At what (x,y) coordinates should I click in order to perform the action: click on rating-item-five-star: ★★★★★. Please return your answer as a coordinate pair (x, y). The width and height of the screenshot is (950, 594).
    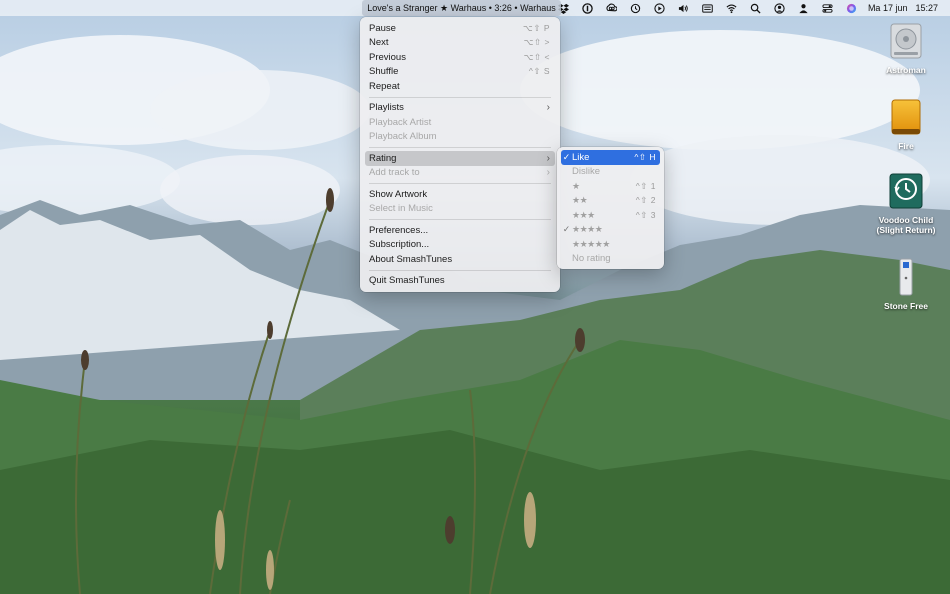
    Looking at the image, I should click on (610, 244).